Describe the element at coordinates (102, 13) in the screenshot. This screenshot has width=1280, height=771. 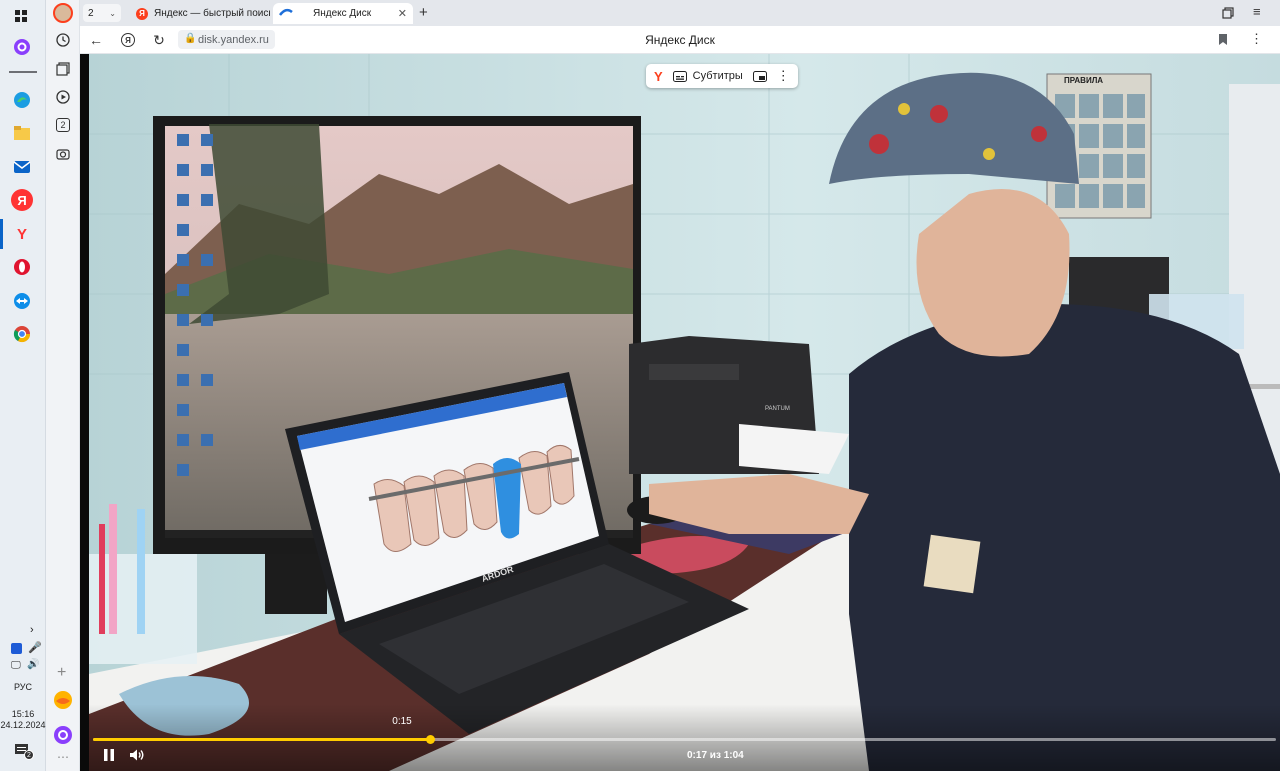
I see `tab-counter: 2 ⌄` at that location.